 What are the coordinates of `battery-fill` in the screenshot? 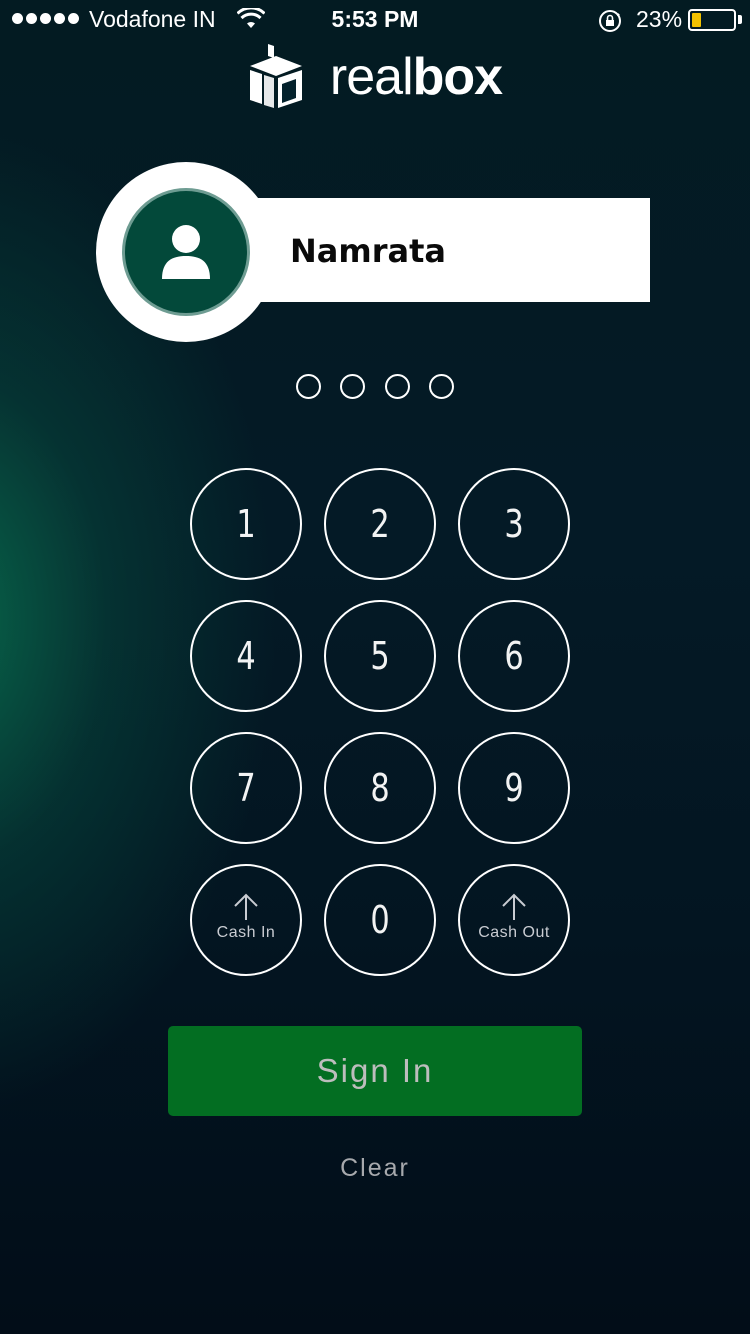 It's located at (697, 20).